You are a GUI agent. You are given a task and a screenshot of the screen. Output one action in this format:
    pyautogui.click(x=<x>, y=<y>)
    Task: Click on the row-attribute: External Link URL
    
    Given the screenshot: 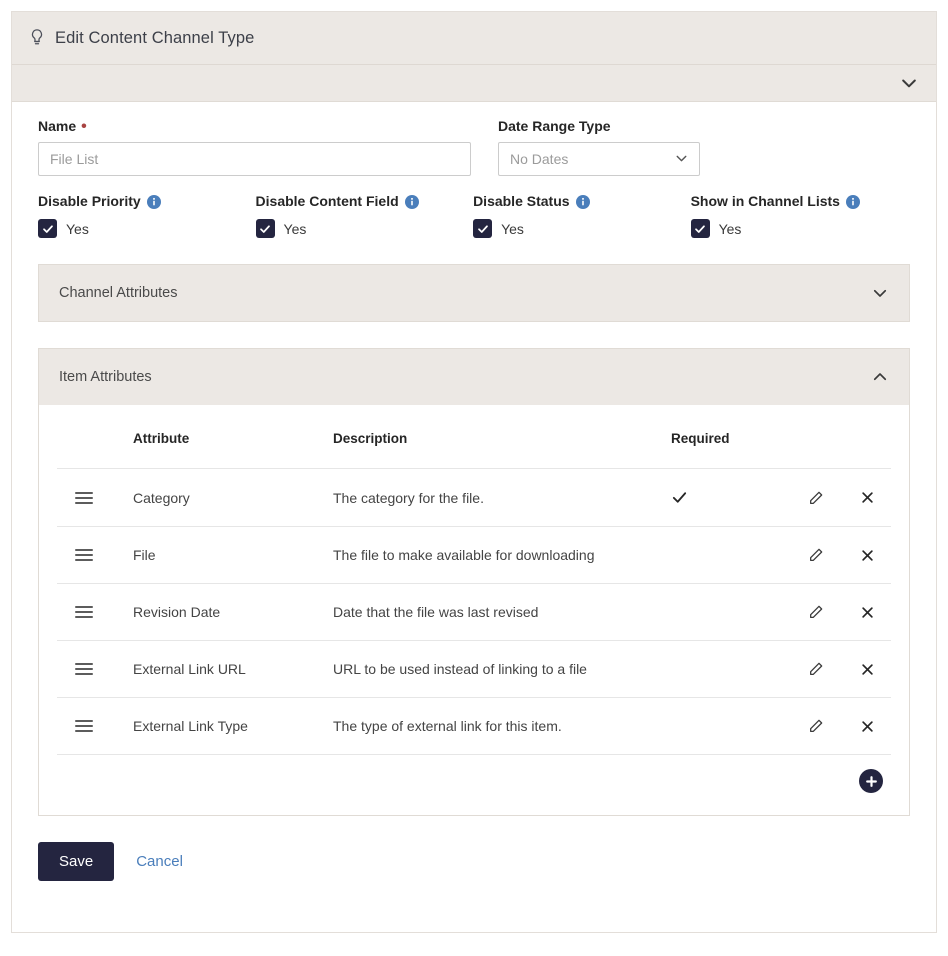 What is the action you would take?
    pyautogui.click(x=233, y=669)
    